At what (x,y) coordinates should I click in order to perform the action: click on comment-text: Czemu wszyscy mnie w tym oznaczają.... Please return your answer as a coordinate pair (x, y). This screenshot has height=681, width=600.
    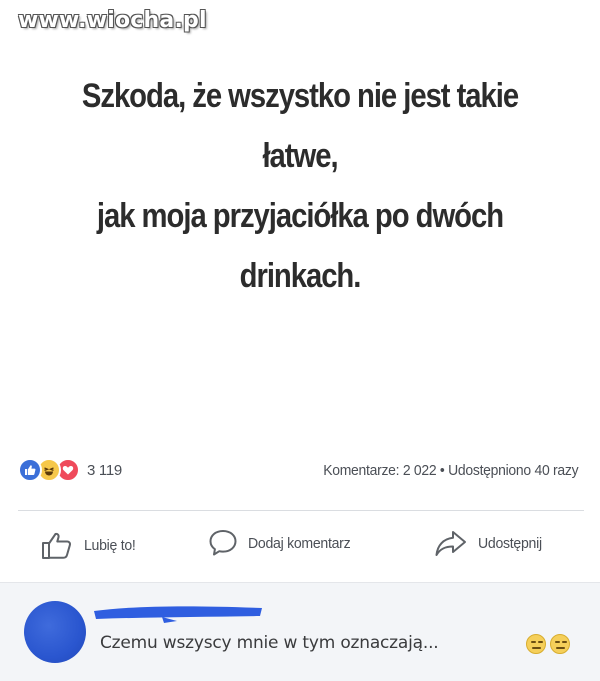
    Looking at the image, I should click on (269, 643).